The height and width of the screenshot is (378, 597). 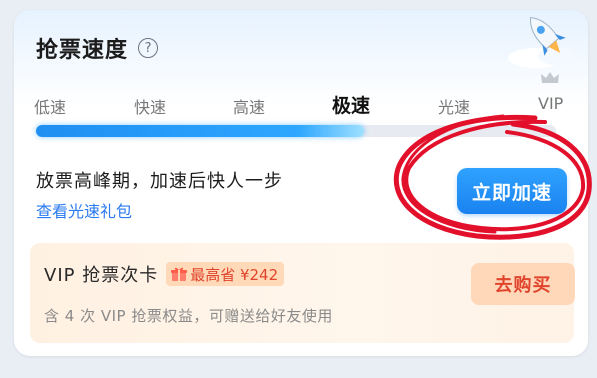 I want to click on vip-title-row: VIP 抢票次卡 最高省 ¥242, so click(x=164, y=274).